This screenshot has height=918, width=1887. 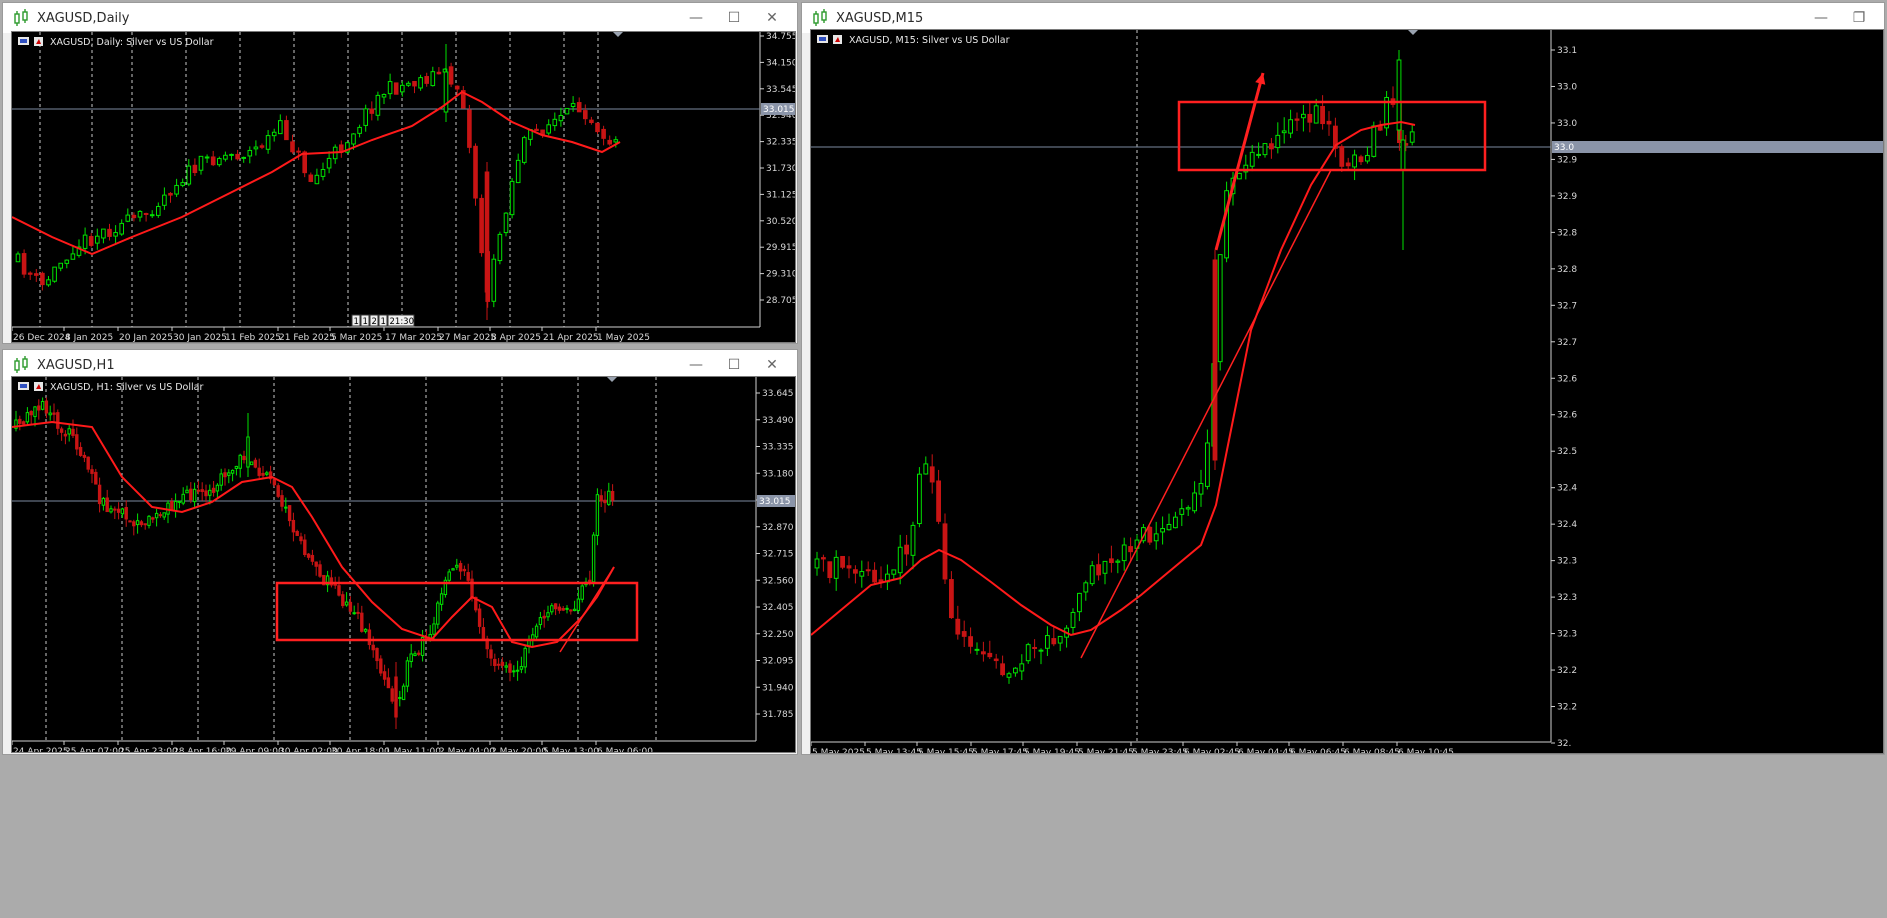 What do you see at coordinates (1318, 750) in the screenshot?
I see `time-tick-label: 6 May 06:45` at bounding box center [1318, 750].